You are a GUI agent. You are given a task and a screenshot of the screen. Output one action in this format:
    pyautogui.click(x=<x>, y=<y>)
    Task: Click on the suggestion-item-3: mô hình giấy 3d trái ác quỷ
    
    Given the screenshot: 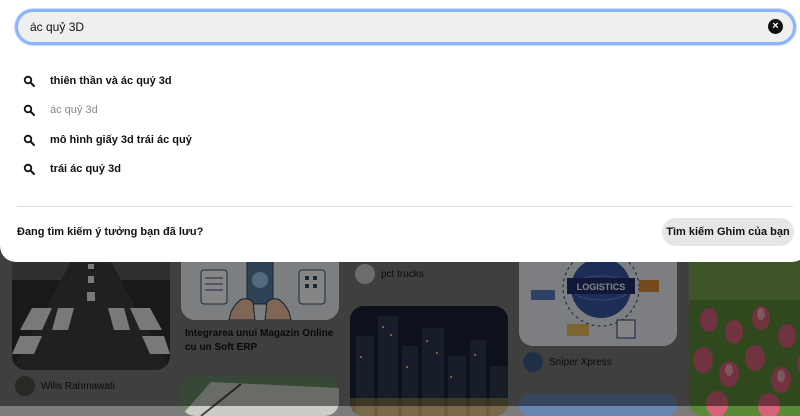 What is the action you would take?
    pyautogui.click(x=397, y=140)
    